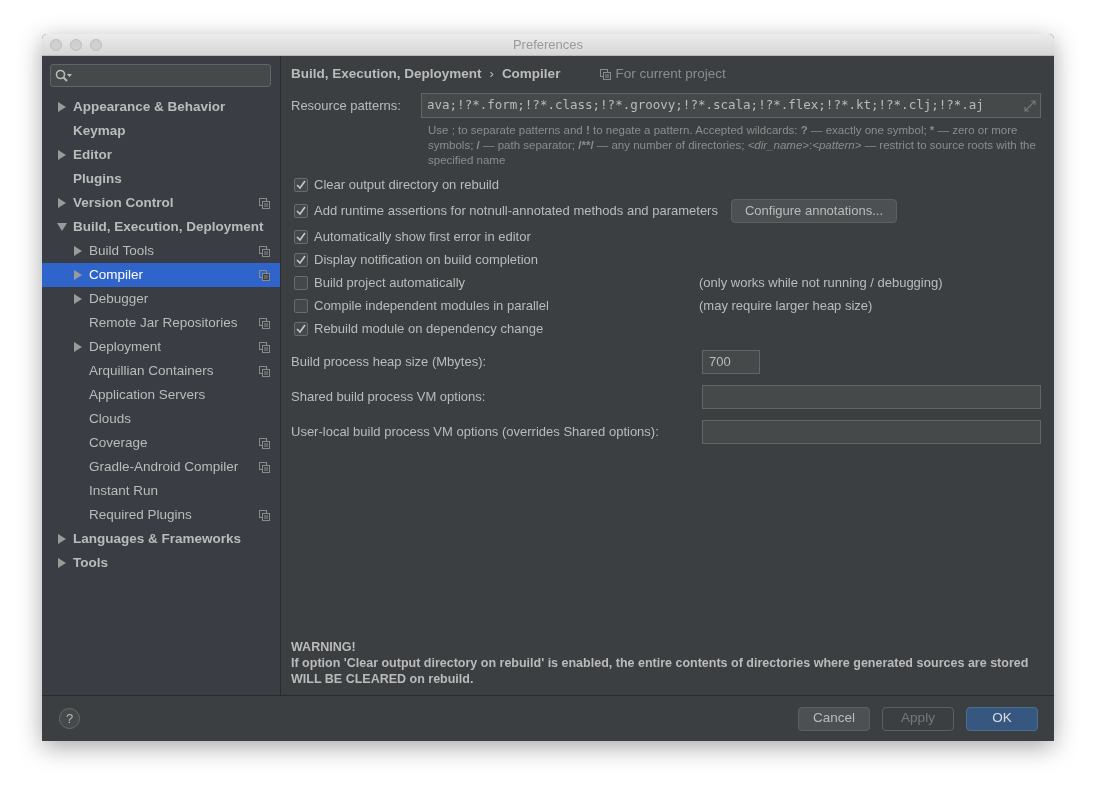  Describe the element at coordinates (324, 647) in the screenshot. I see `warning-title: WARNING!` at that location.